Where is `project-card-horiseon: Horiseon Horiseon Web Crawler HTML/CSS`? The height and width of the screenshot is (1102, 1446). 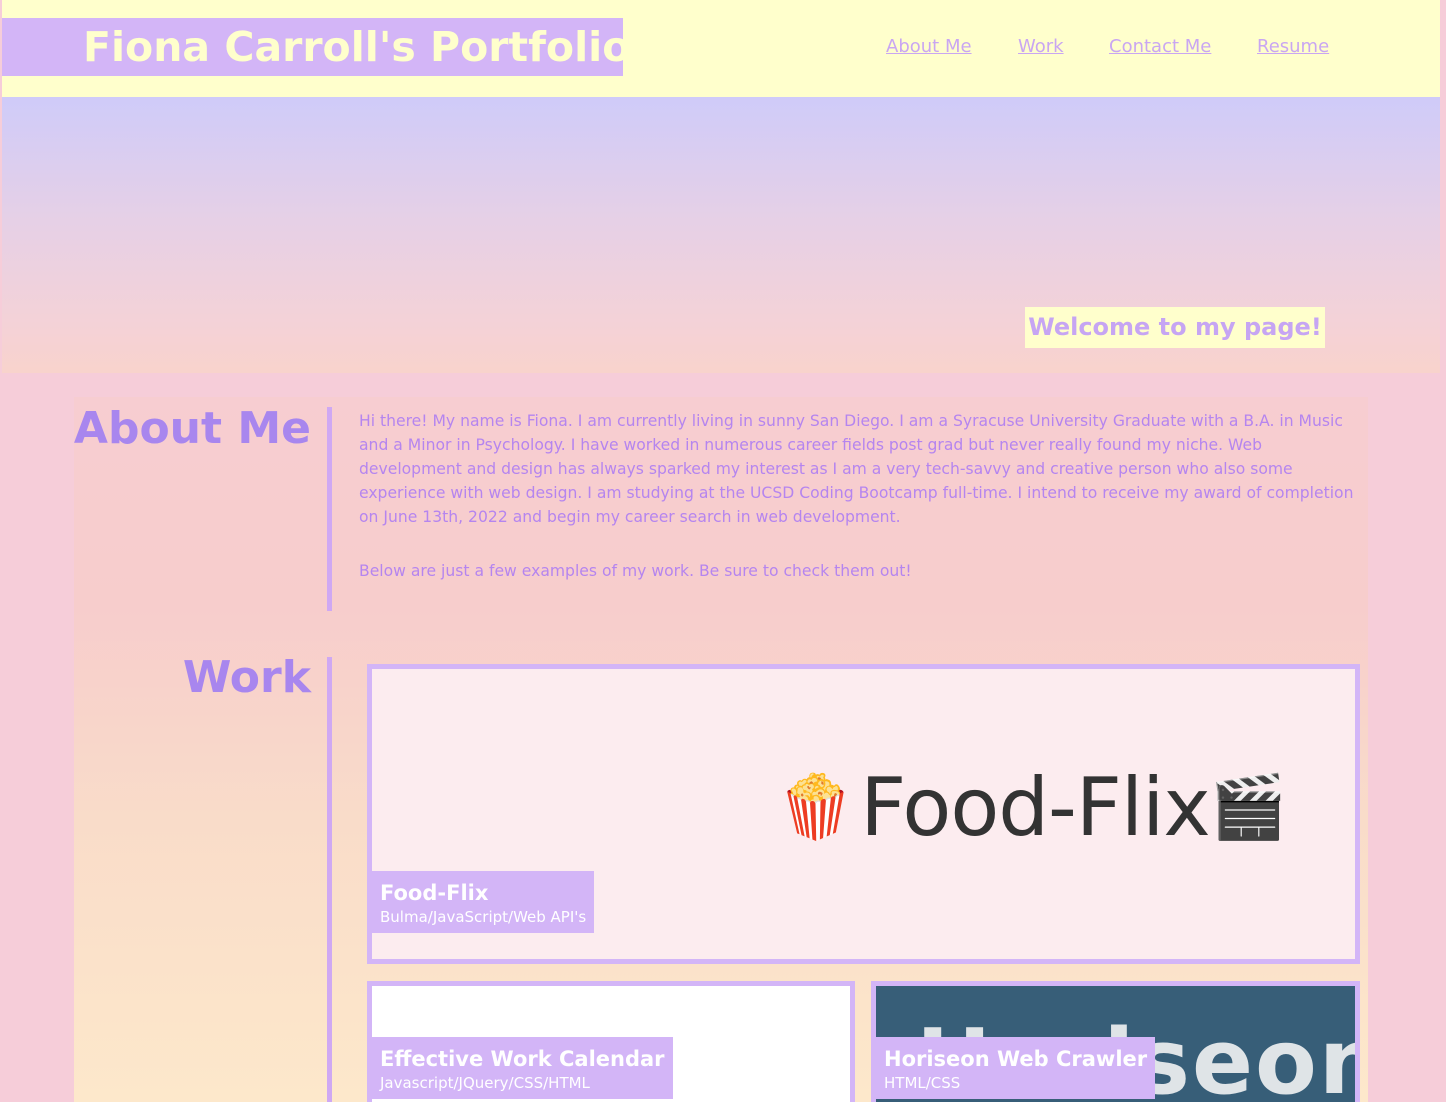
project-card-horiseon: Horiseon Horiseon Web Crawler HTML/CSS is located at coordinates (1115, 1041).